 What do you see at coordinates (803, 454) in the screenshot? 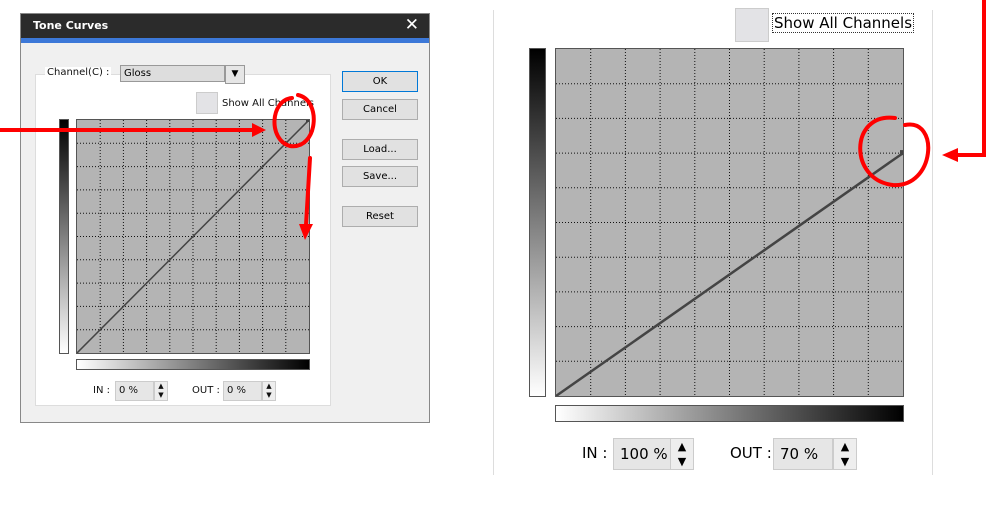
I see `out-field: 70 %` at bounding box center [803, 454].